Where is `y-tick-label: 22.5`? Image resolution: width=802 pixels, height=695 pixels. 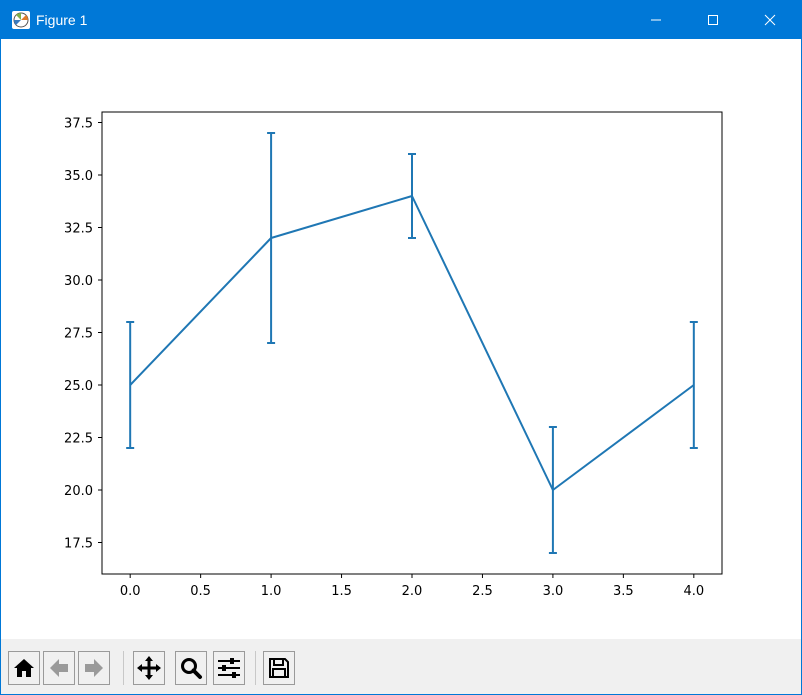 y-tick-label: 22.5 is located at coordinates (78, 439).